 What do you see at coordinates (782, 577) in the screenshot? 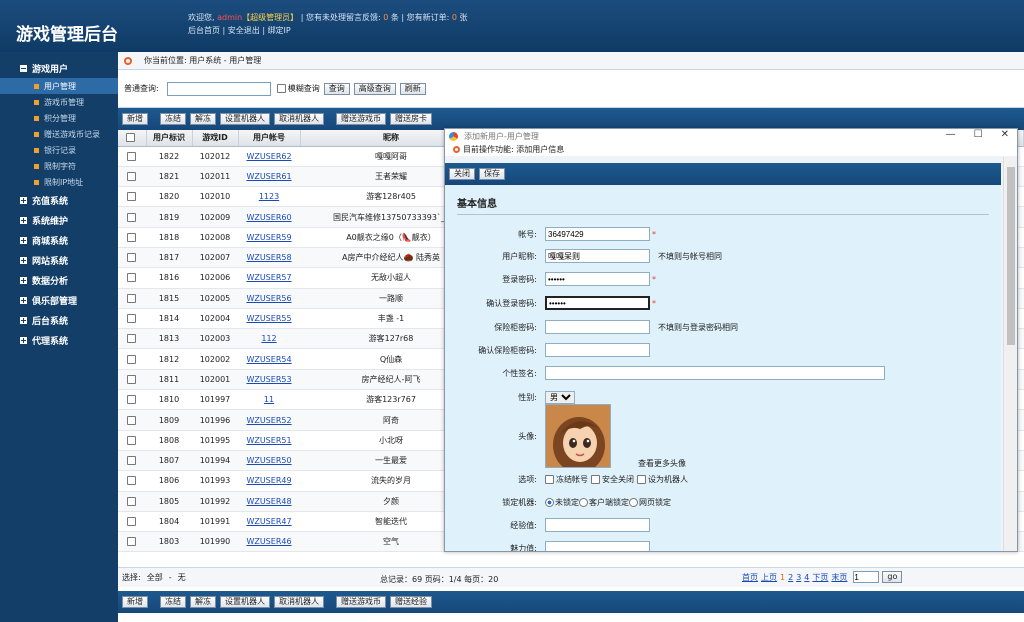
I see `page-1-link: 1` at bounding box center [782, 577].